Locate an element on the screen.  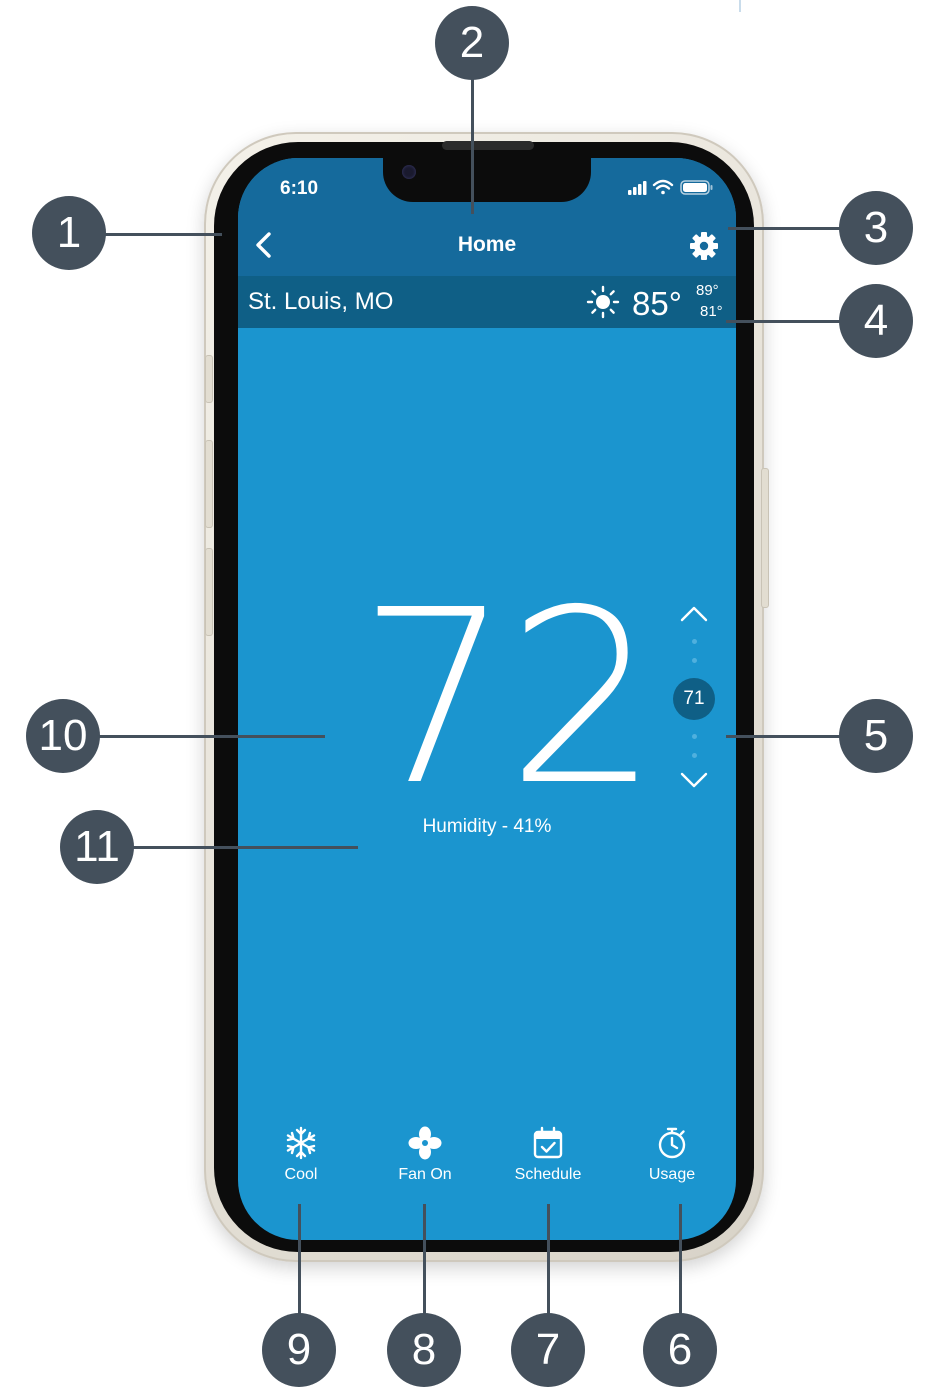
settings-button is located at coordinates (704, 246).